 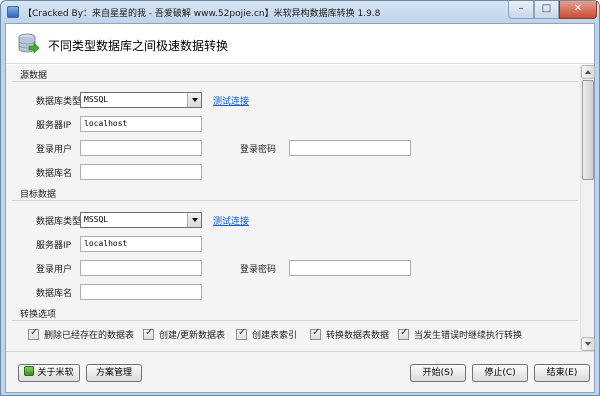 What do you see at coordinates (588, 72) in the screenshot?
I see `scroll-up-arrow-icon` at bounding box center [588, 72].